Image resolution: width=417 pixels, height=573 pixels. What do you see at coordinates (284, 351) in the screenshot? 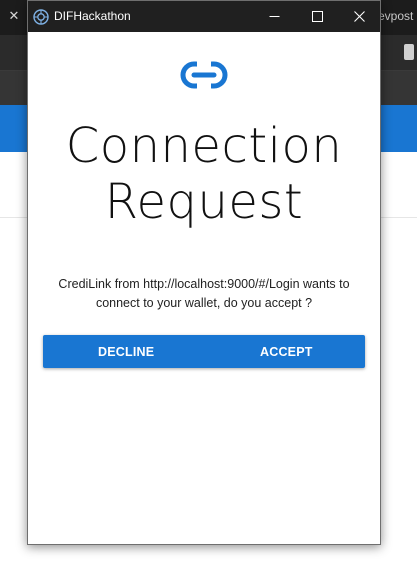
I see `accept-button: ACCEPT` at bounding box center [284, 351].